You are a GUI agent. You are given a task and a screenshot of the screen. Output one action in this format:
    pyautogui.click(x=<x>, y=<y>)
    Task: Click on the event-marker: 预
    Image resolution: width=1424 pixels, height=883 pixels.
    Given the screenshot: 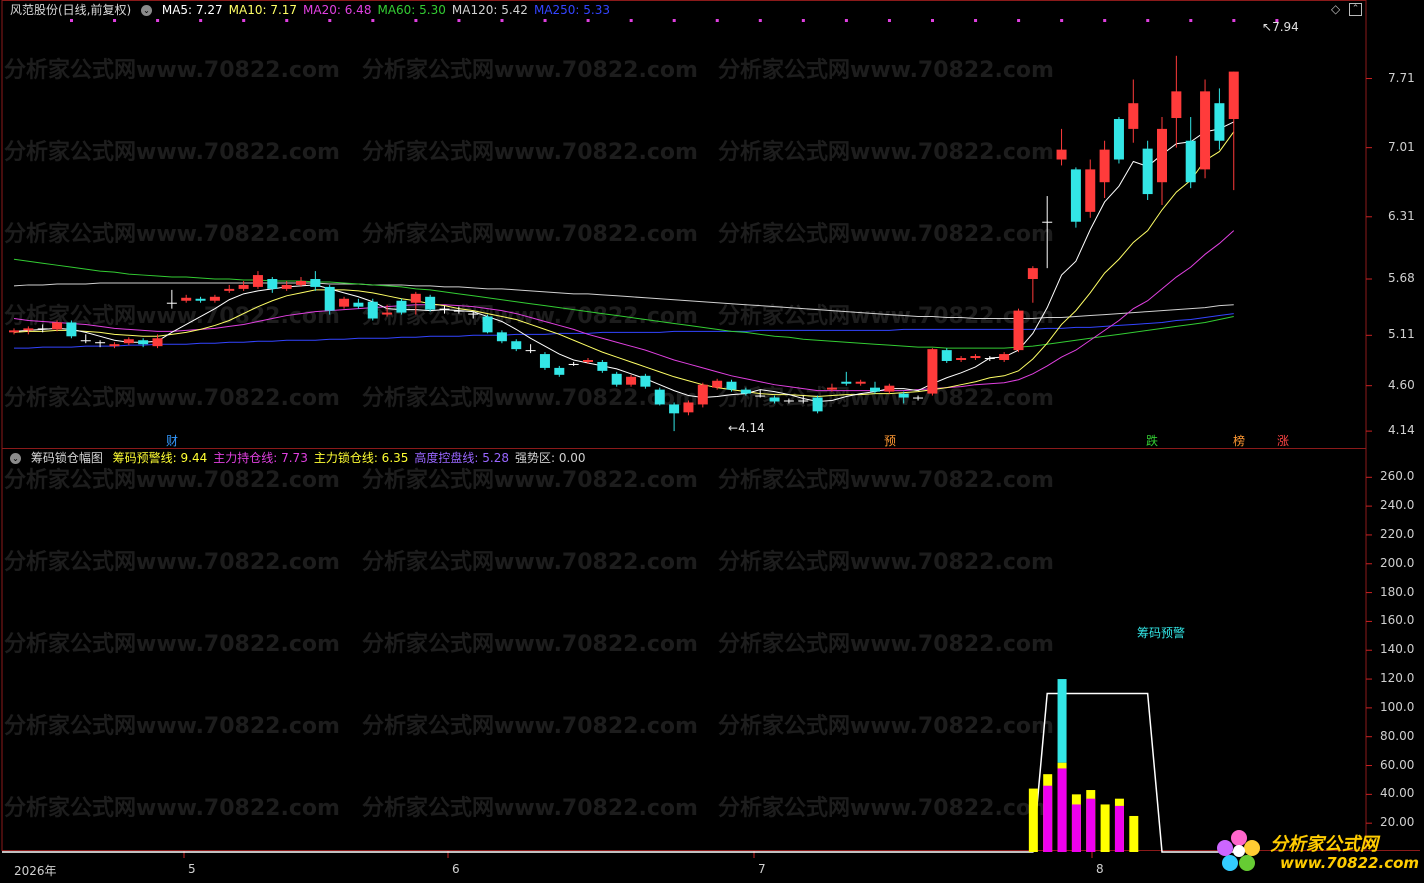 What is the action you would take?
    pyautogui.click(x=890, y=440)
    